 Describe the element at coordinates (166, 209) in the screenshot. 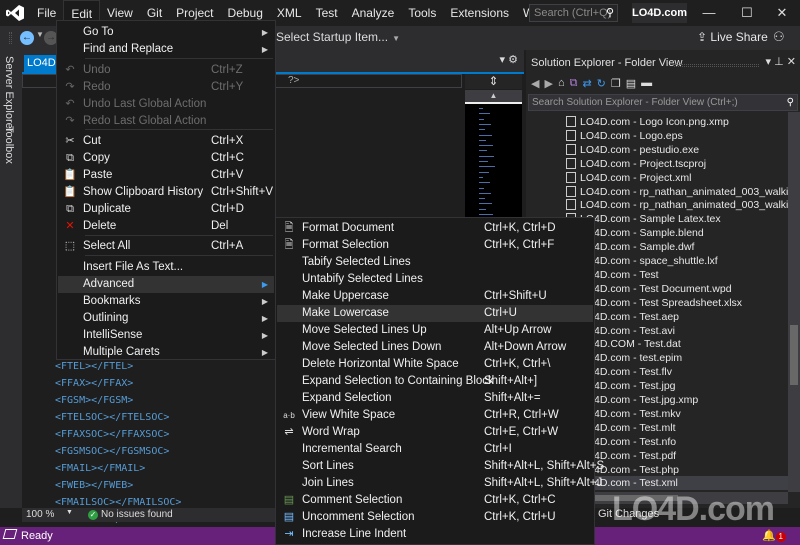

I see `menu-item-duplicate: ⧉ Duplicate Ctrl+D` at that location.